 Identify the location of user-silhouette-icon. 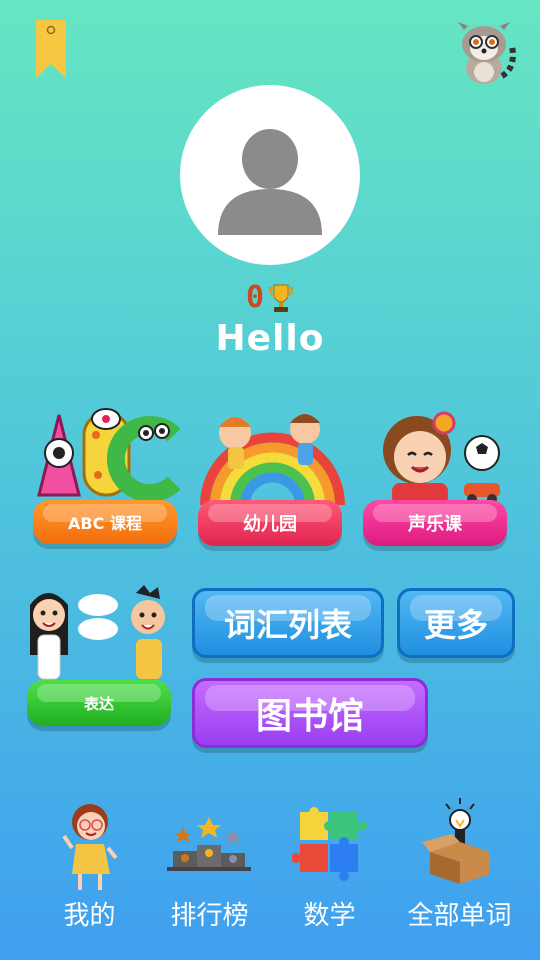
(270, 182).